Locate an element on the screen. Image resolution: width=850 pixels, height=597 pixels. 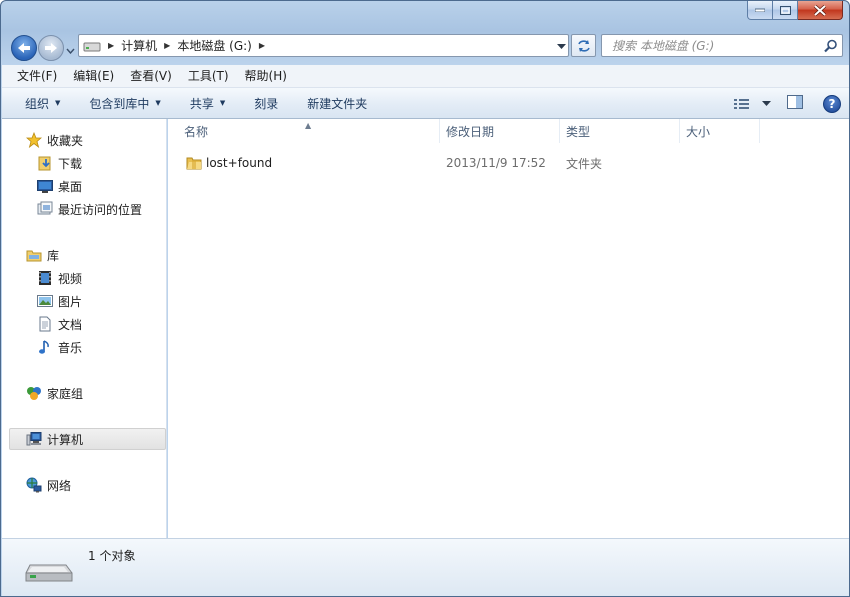
search-icon is located at coordinates (831, 46).